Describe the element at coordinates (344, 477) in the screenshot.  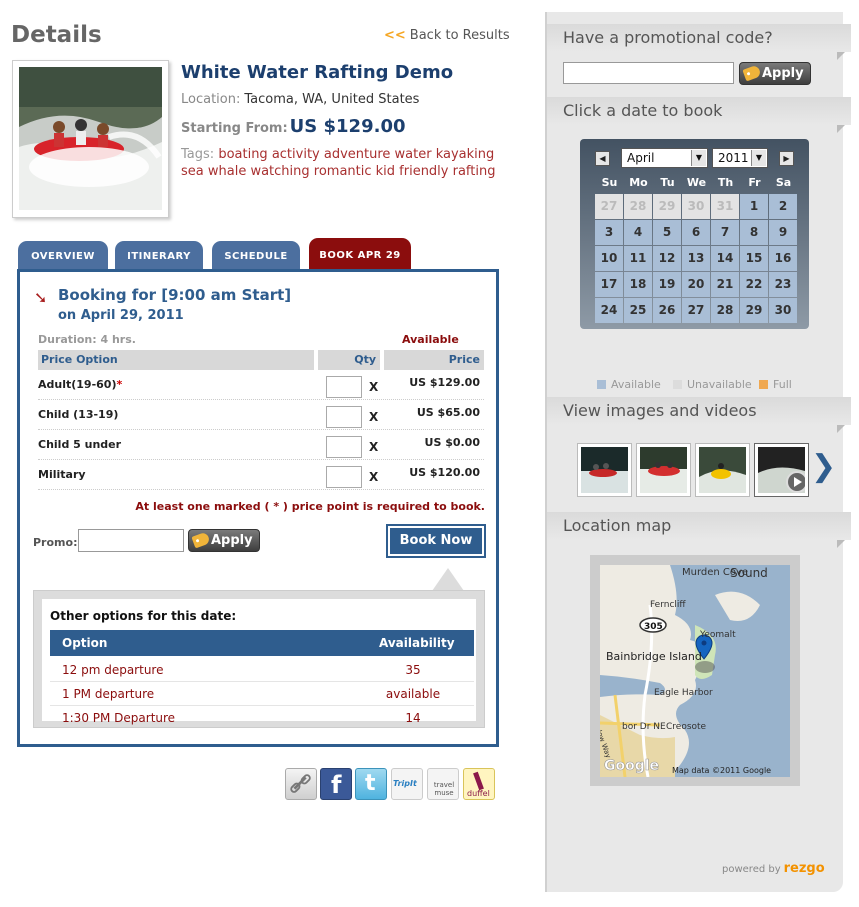
I see `qty-input-military` at that location.